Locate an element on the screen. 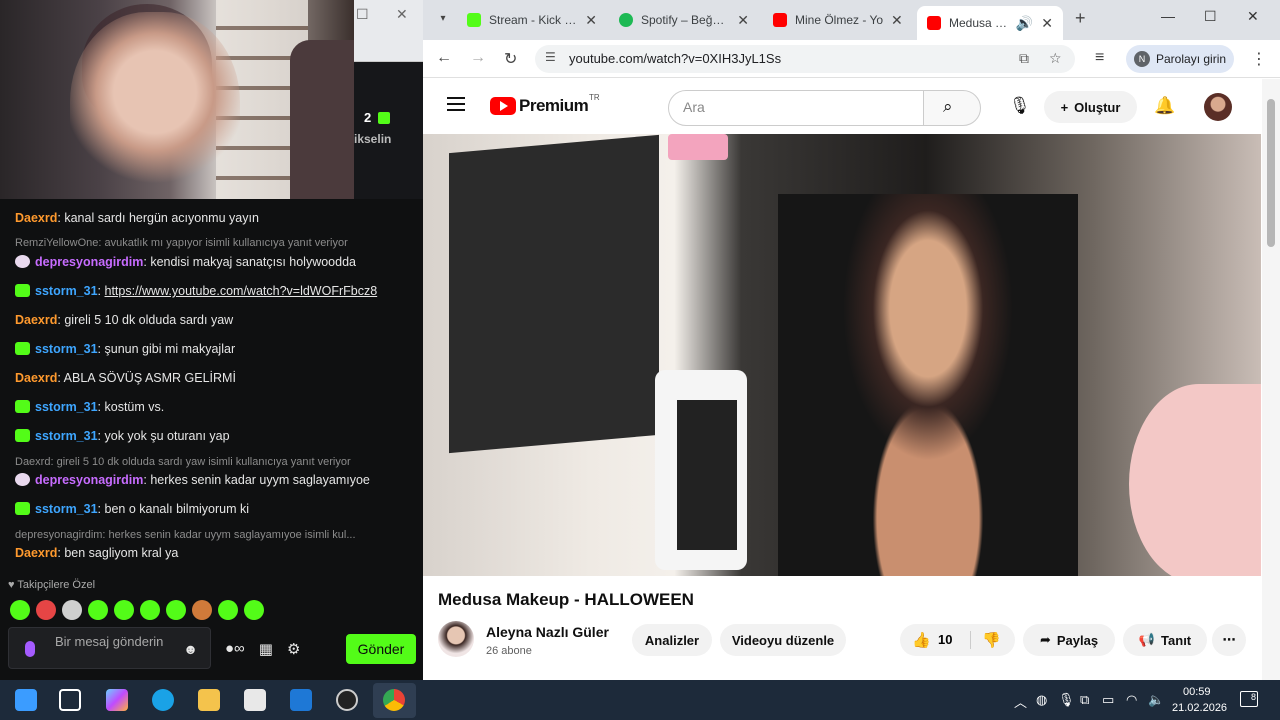 This screenshot has width=1280, height=720. send-button: Gönder is located at coordinates (381, 649).